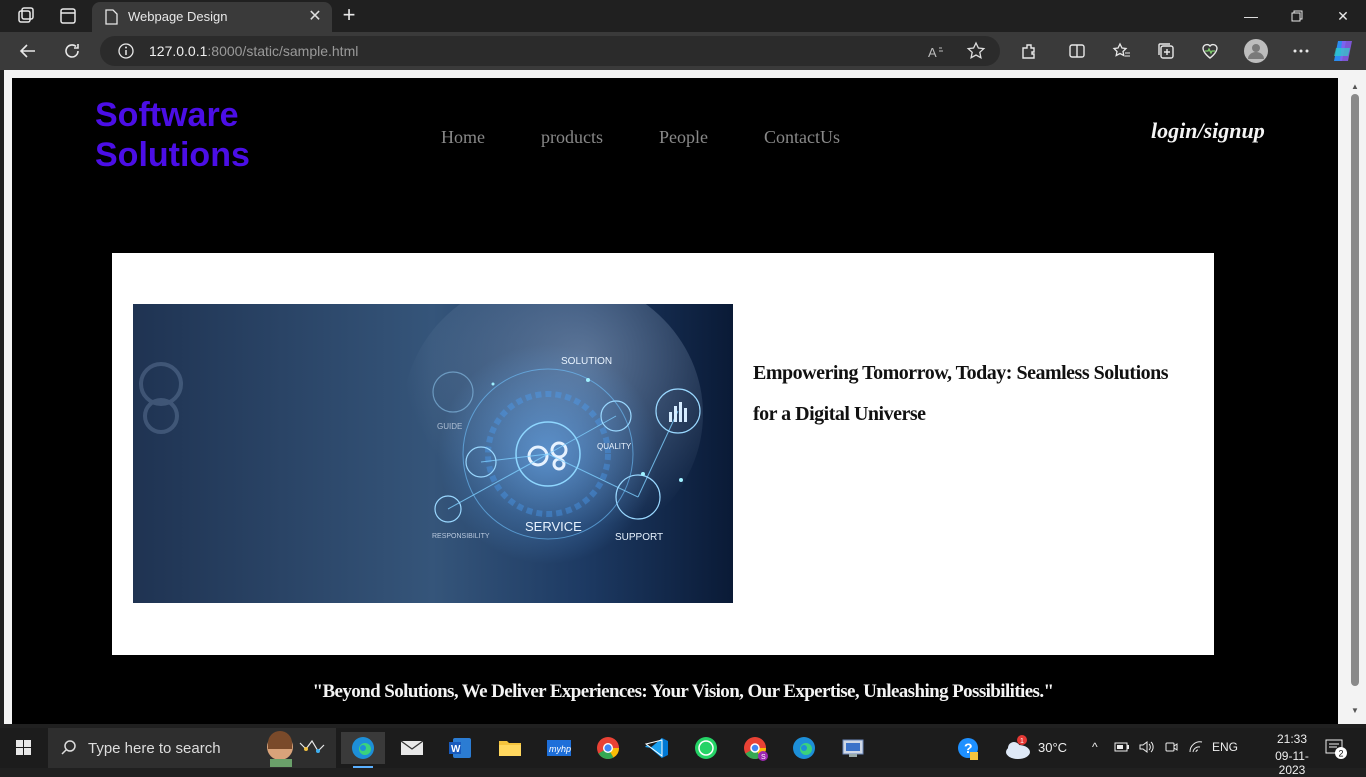  I want to click on weather-temperature: 30°C, so click(1052, 747).